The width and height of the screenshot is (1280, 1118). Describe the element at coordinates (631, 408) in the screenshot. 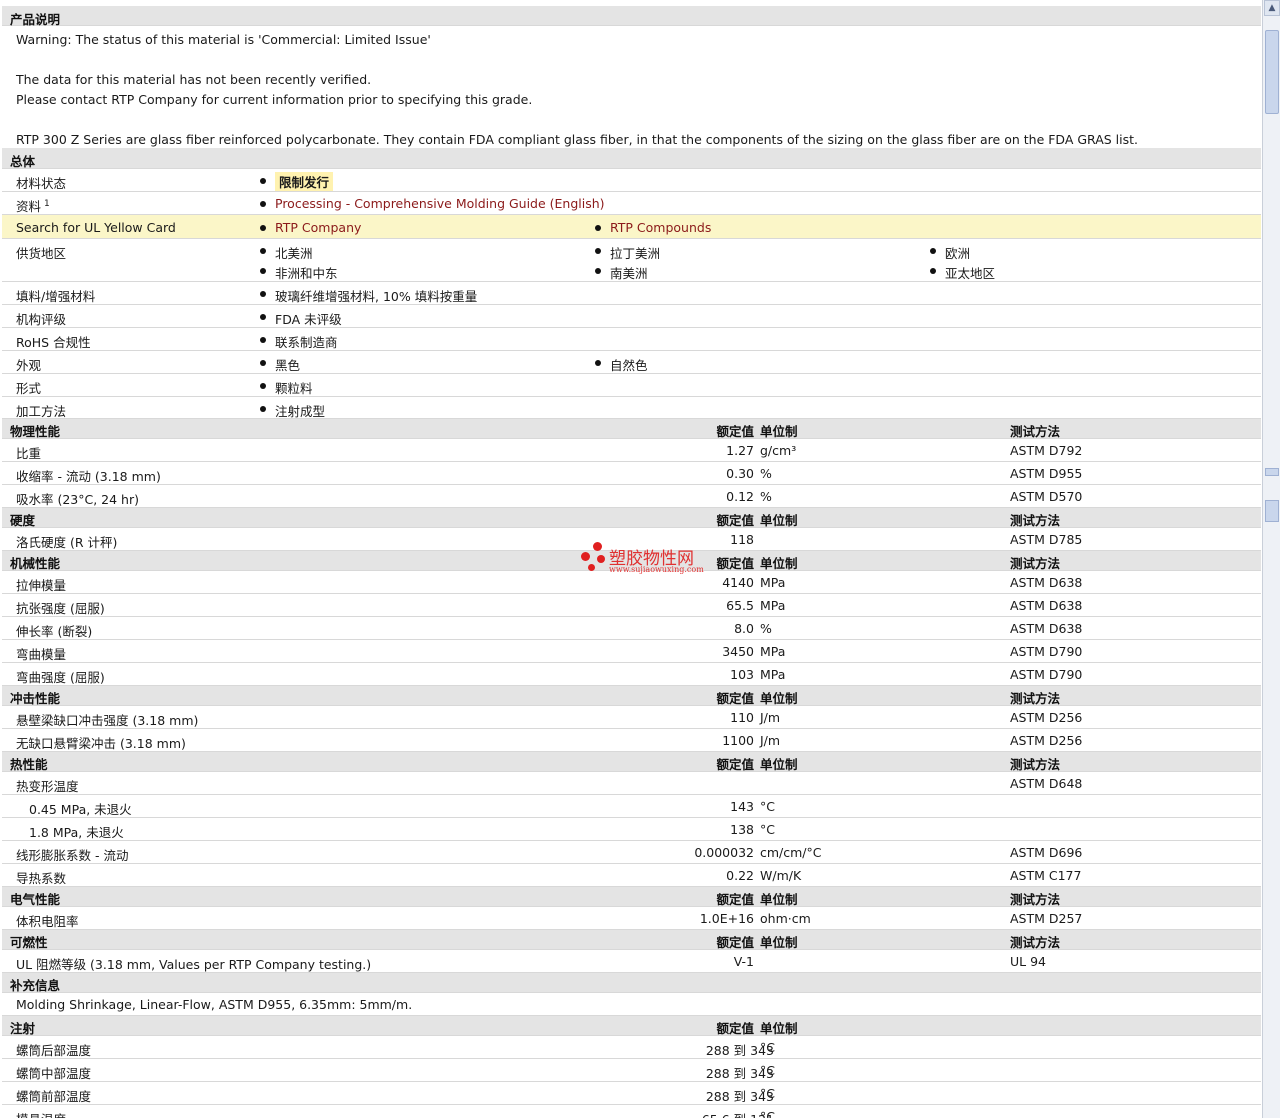

I see `row-process-method: 加工方法 注射成型` at that location.